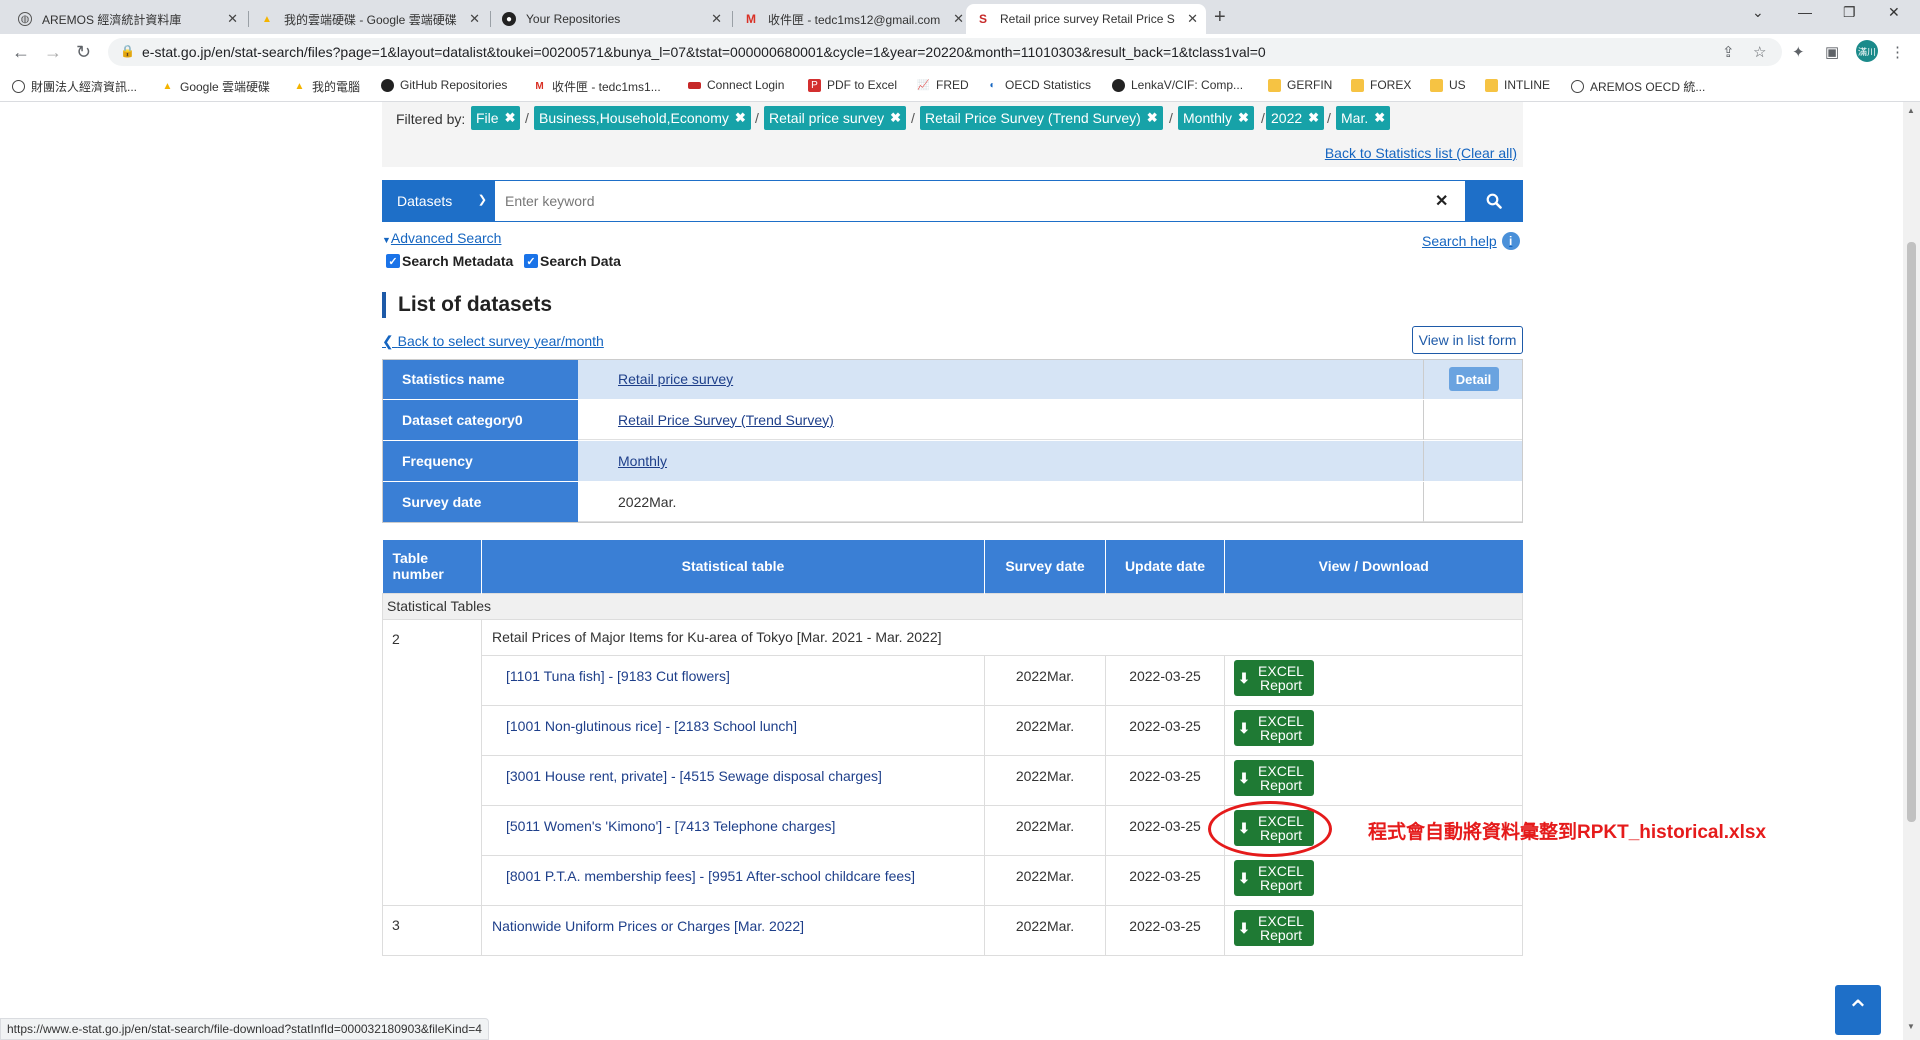 This screenshot has height=1040, width=1920. What do you see at coordinates (1867, 51) in the screenshot?
I see `profile-avatar: 滿川` at bounding box center [1867, 51].